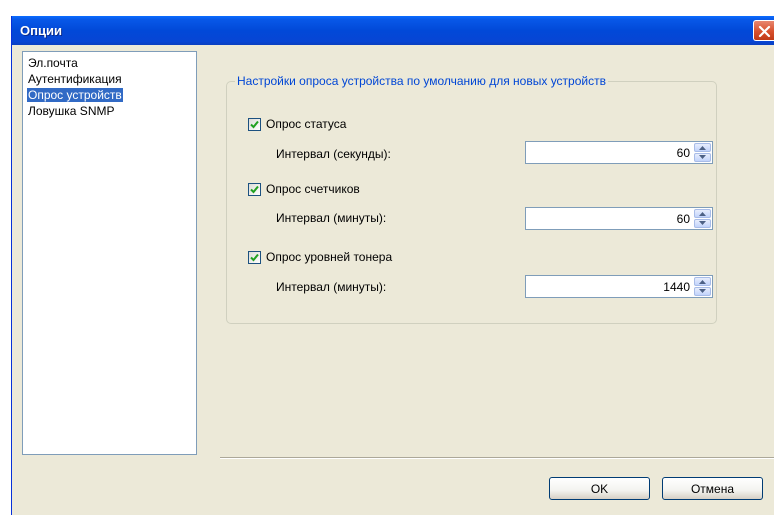  I want to click on counter-interval-label: Интервал (минуты):, so click(331, 218).